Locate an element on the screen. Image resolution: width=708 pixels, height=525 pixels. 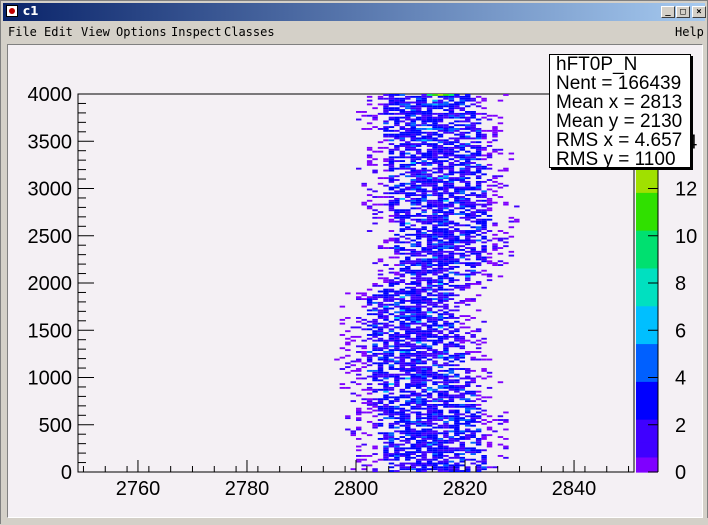
menu-options: Options is located at coordinates (141, 32).